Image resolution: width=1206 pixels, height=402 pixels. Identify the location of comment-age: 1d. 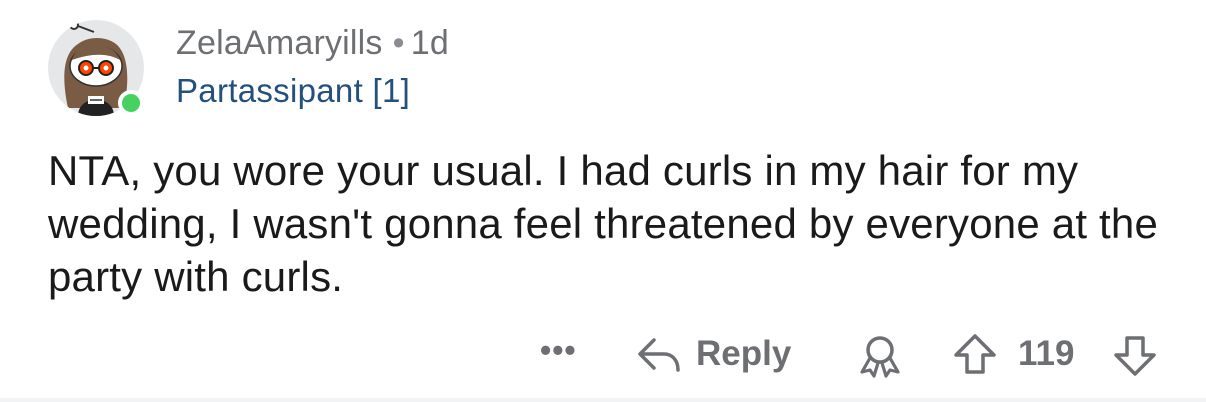
(429, 43).